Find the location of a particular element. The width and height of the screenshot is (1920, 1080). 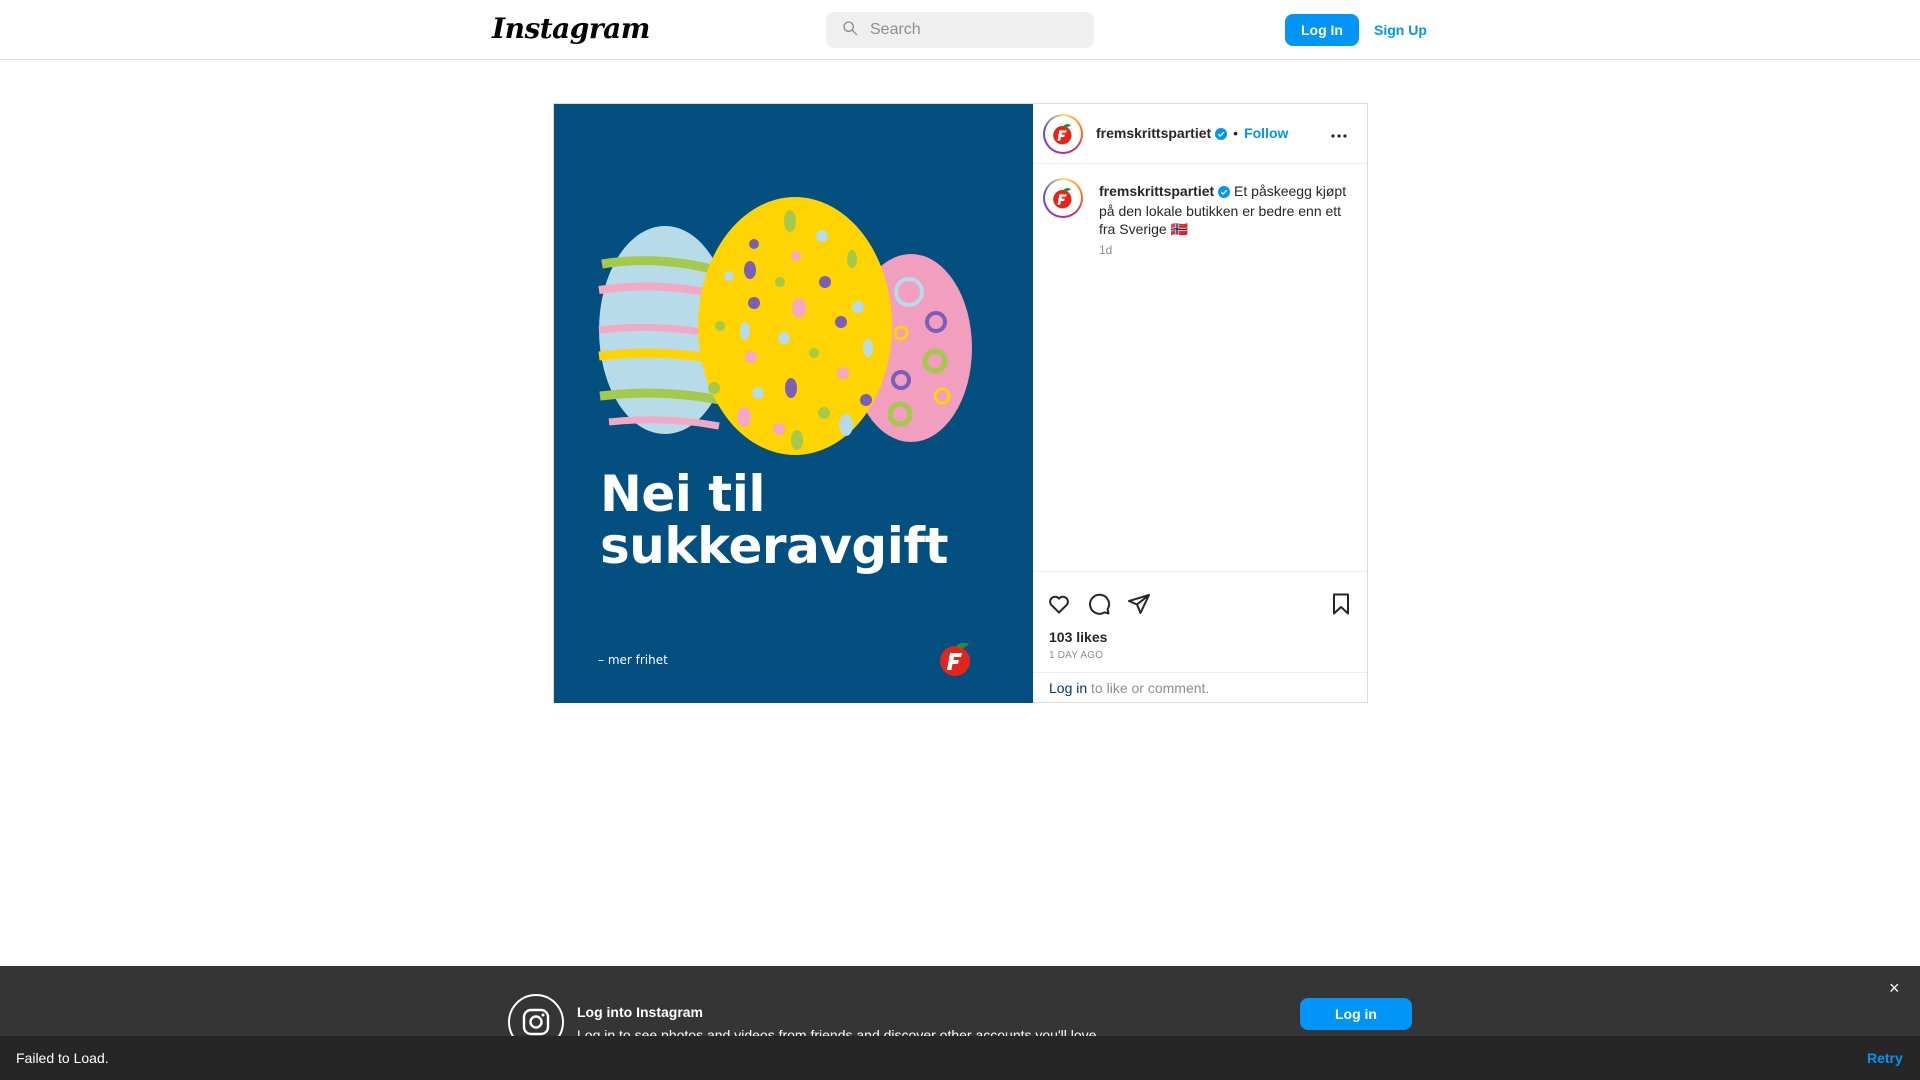

image-tagline: – mer frihet is located at coordinates (633, 660).